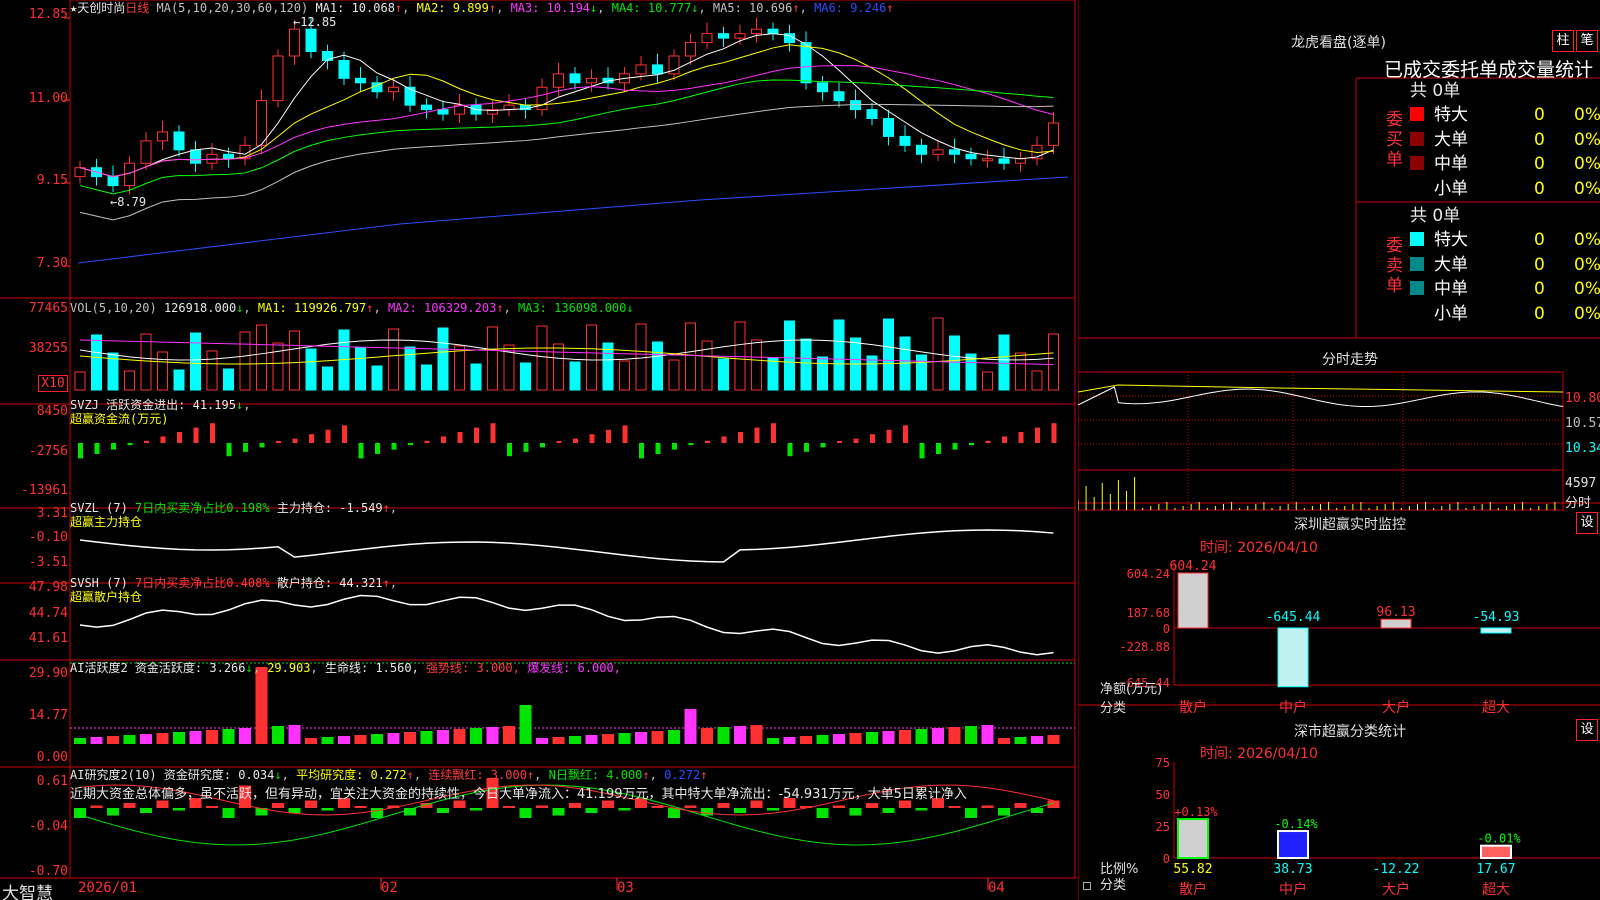  I want to click on sell-total: 共 0单, so click(1435, 216).